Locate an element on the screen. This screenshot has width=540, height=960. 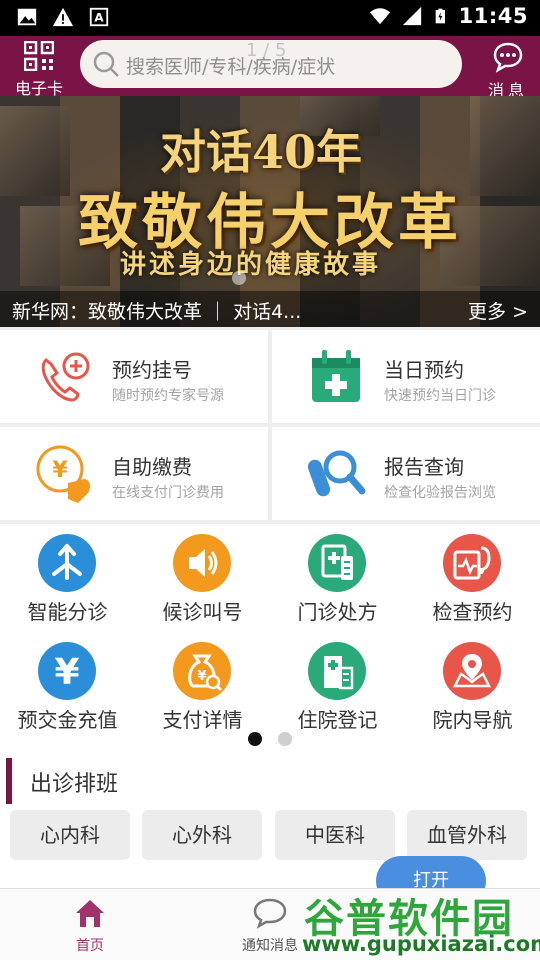
card-report: 报告查询 检查化验报告浏览 is located at coordinates (406, 473).